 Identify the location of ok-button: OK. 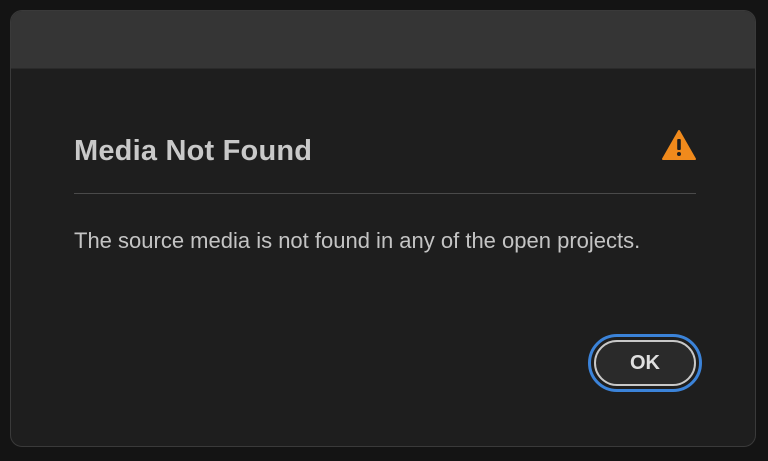
(645, 363).